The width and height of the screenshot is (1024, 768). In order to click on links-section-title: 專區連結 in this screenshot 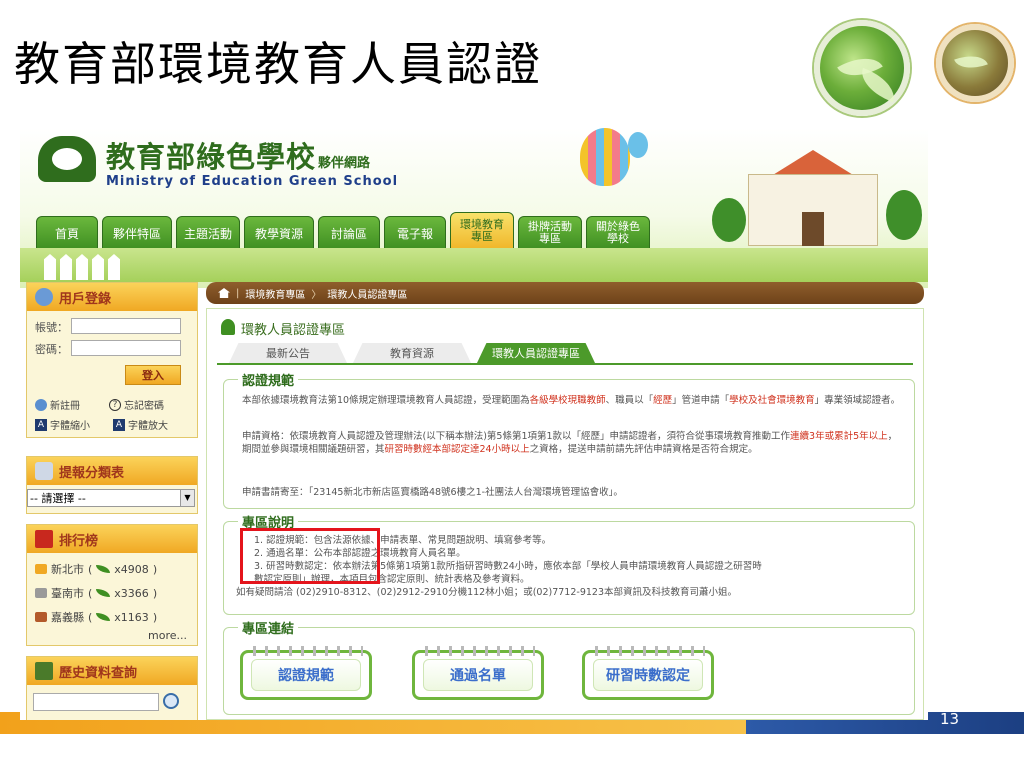, I will do `click(268, 627)`.